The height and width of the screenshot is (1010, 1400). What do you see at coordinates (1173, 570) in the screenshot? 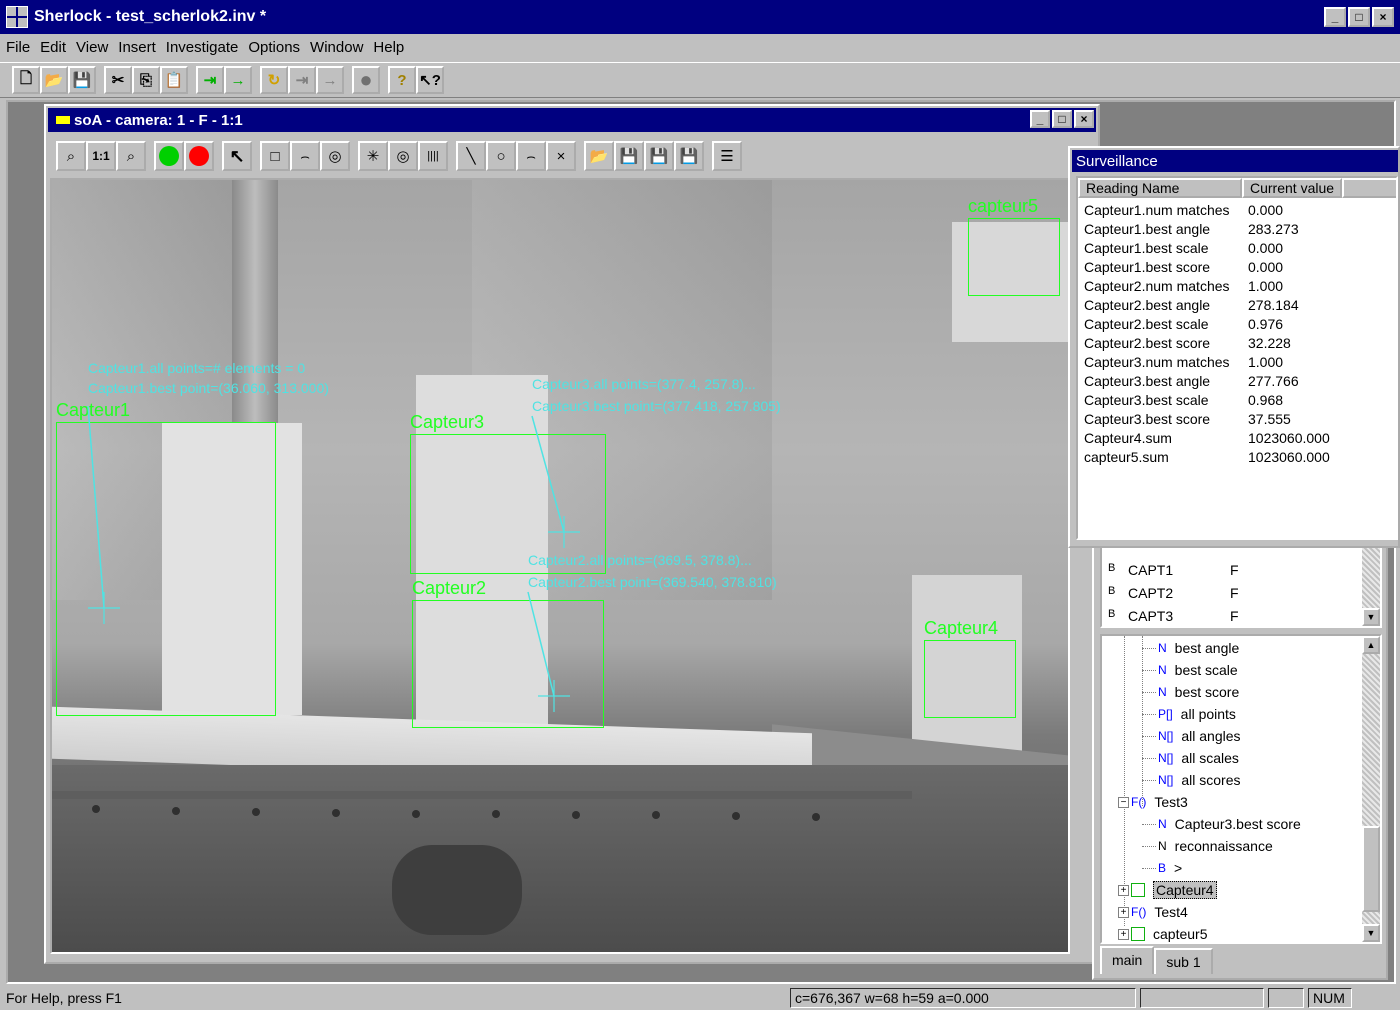
I see `variable-row: B CAPT1 F` at bounding box center [1173, 570].